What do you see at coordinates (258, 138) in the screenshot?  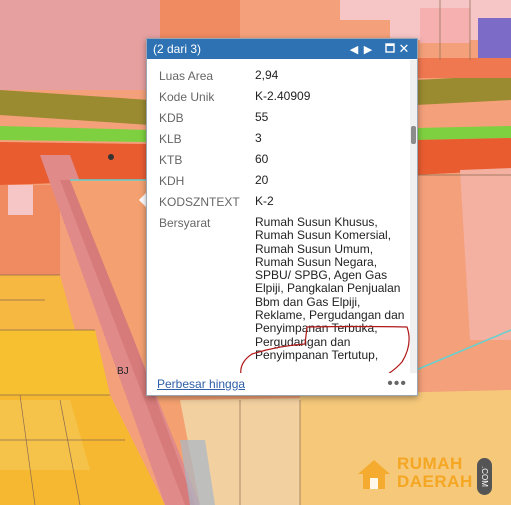 I see `field-value: 3` at bounding box center [258, 138].